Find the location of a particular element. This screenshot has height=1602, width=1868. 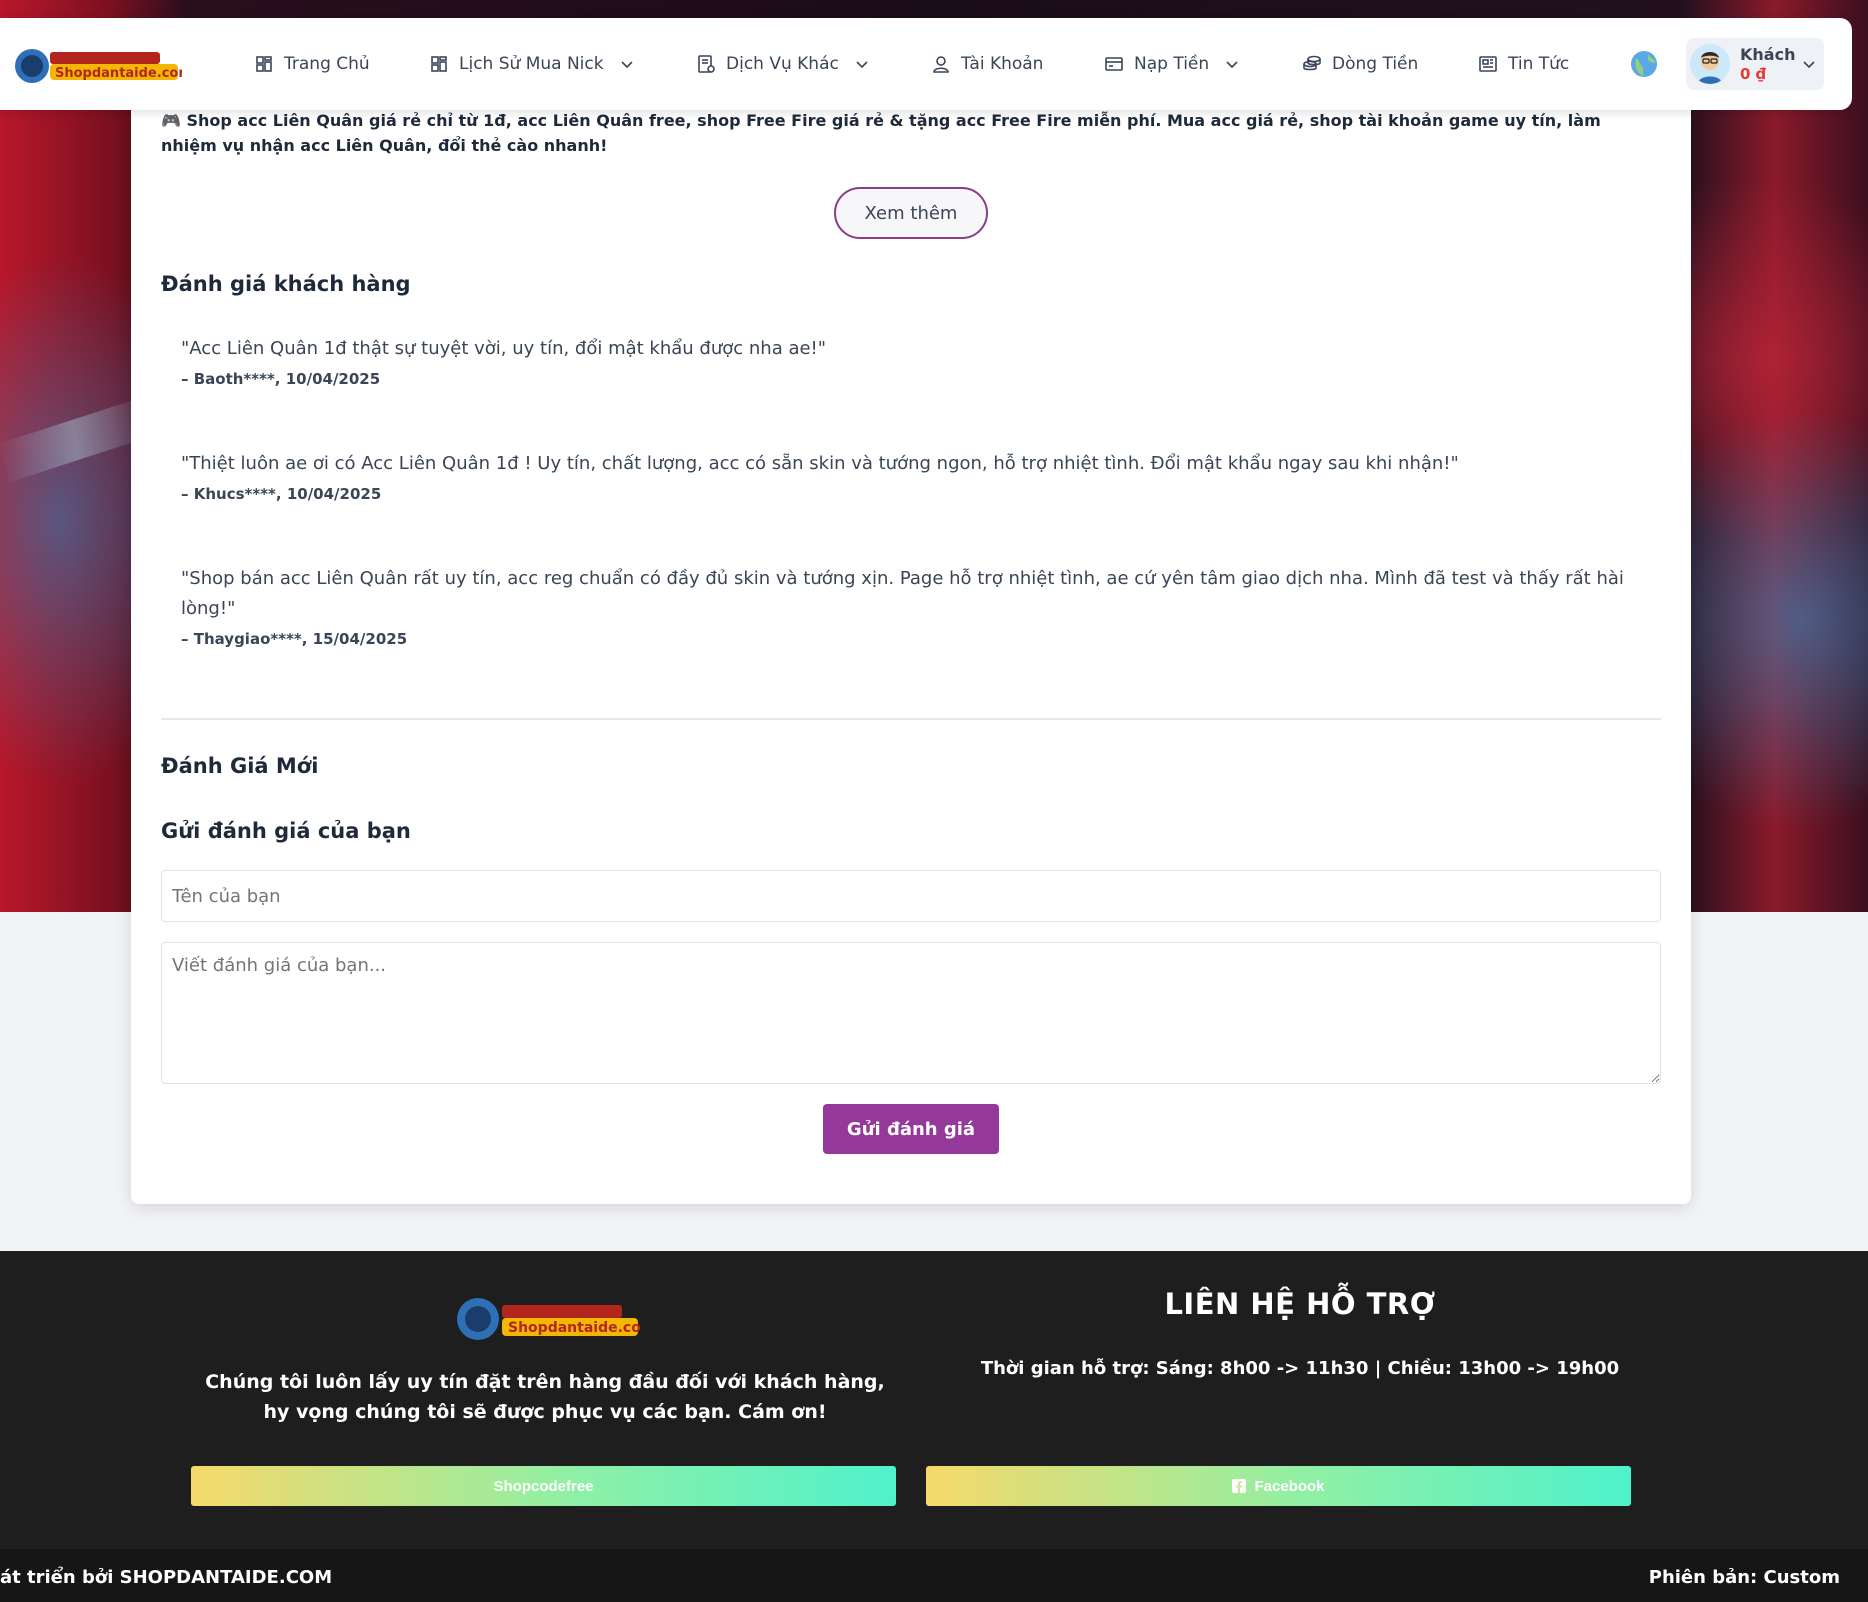

language-globe-icon is located at coordinates (1644, 64).